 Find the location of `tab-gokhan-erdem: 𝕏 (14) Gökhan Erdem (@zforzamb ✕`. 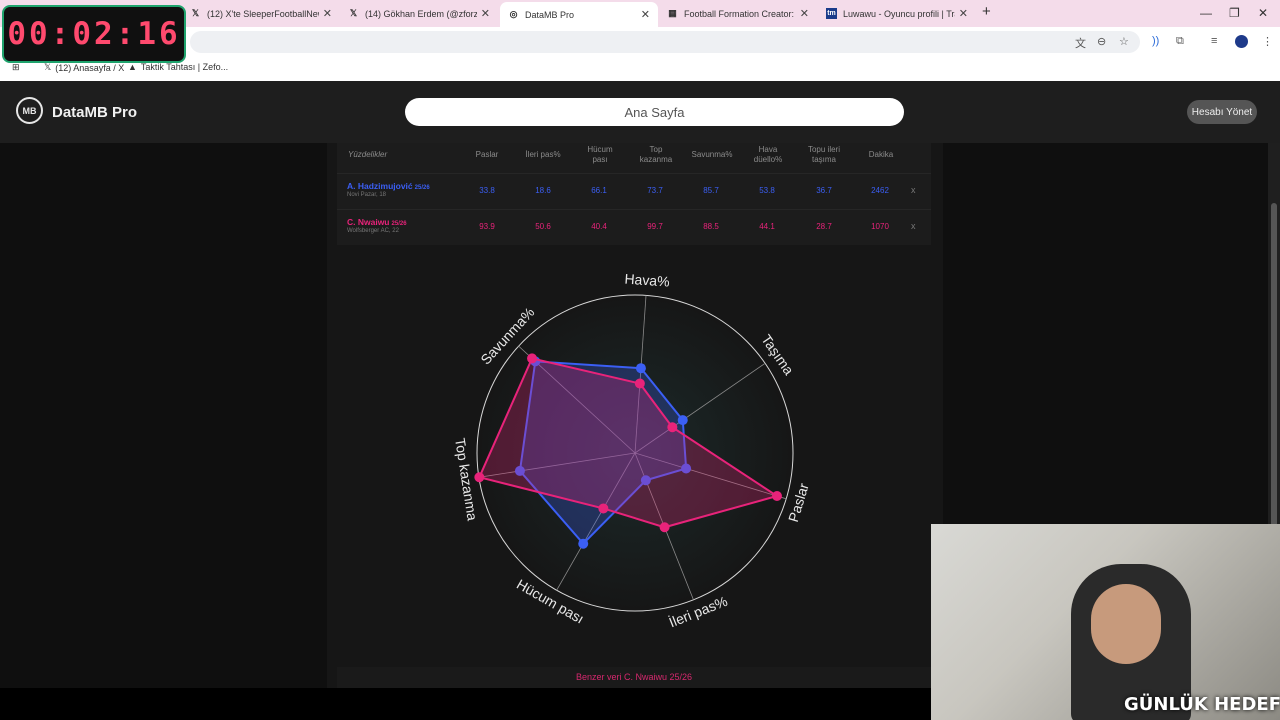

tab-gokhan-erdem: 𝕏 (14) Gökhan Erdem (@zforzamb ✕ is located at coordinates (423, 13).